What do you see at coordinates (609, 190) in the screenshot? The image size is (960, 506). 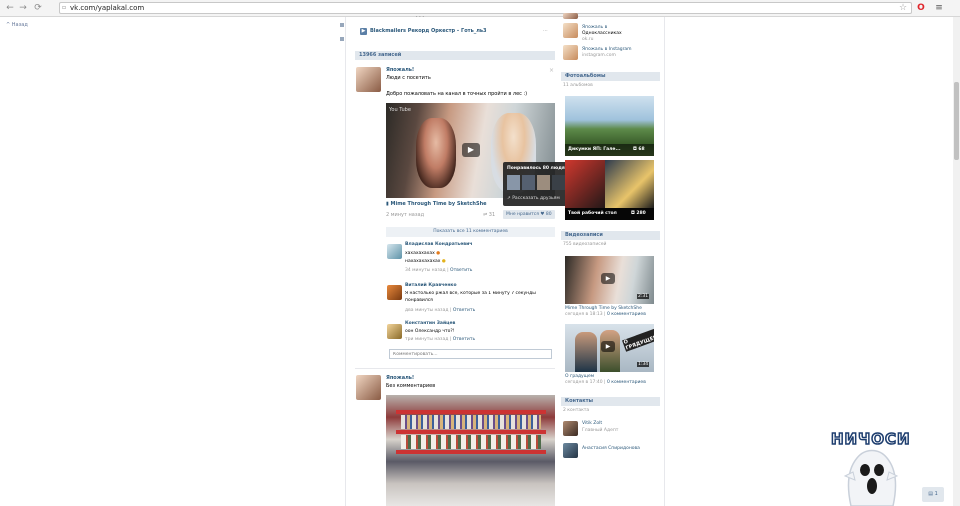 I see `album-card: Твой рабочий стол ◘ 280` at bounding box center [609, 190].